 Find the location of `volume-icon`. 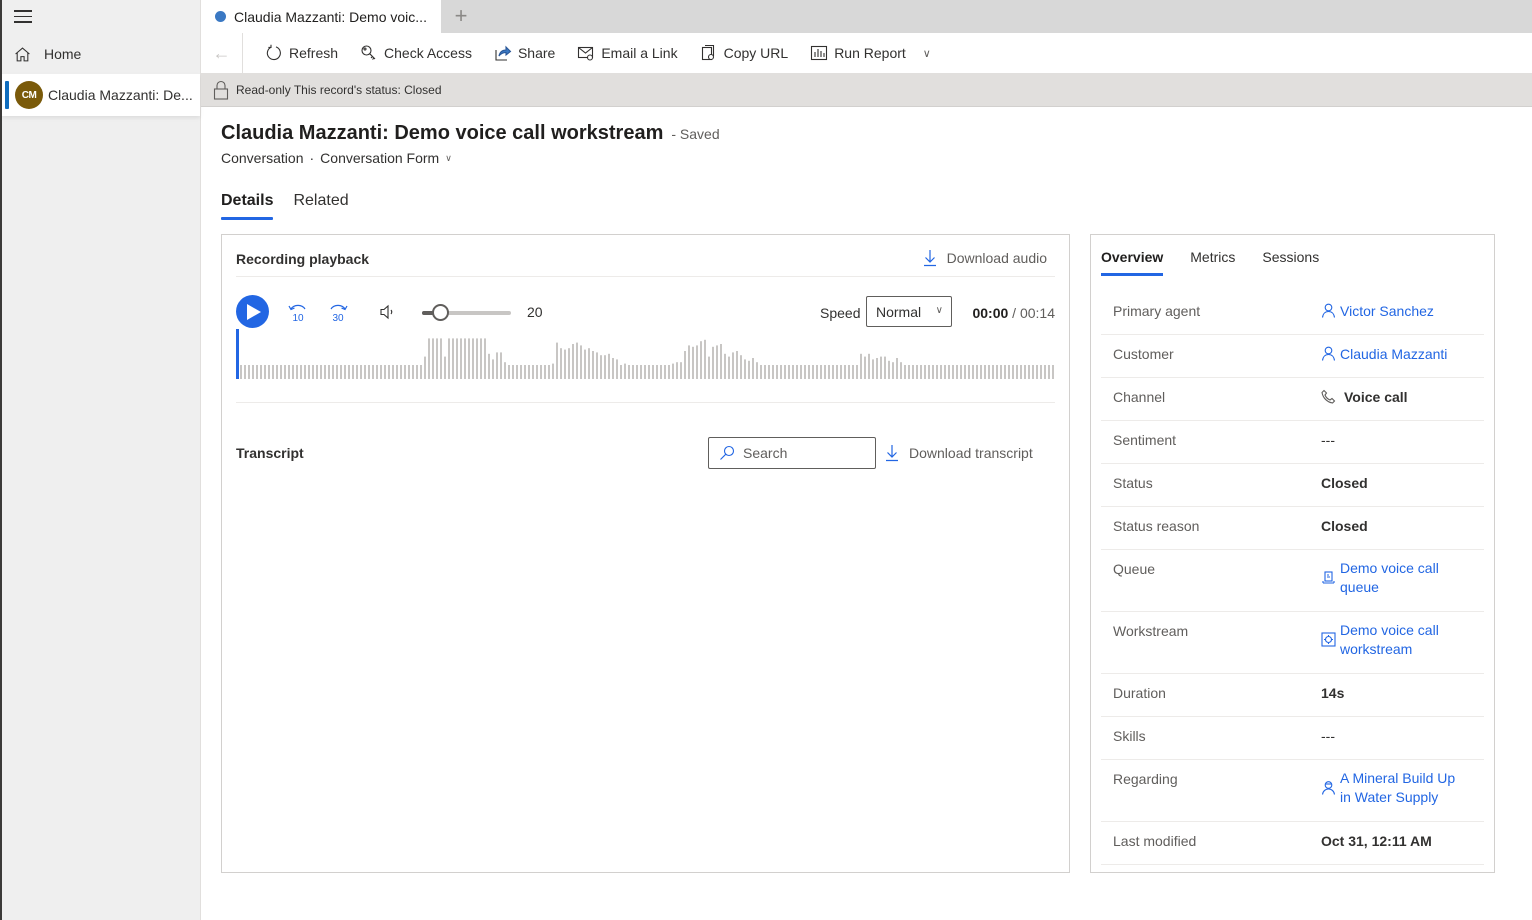

volume-icon is located at coordinates (388, 312).